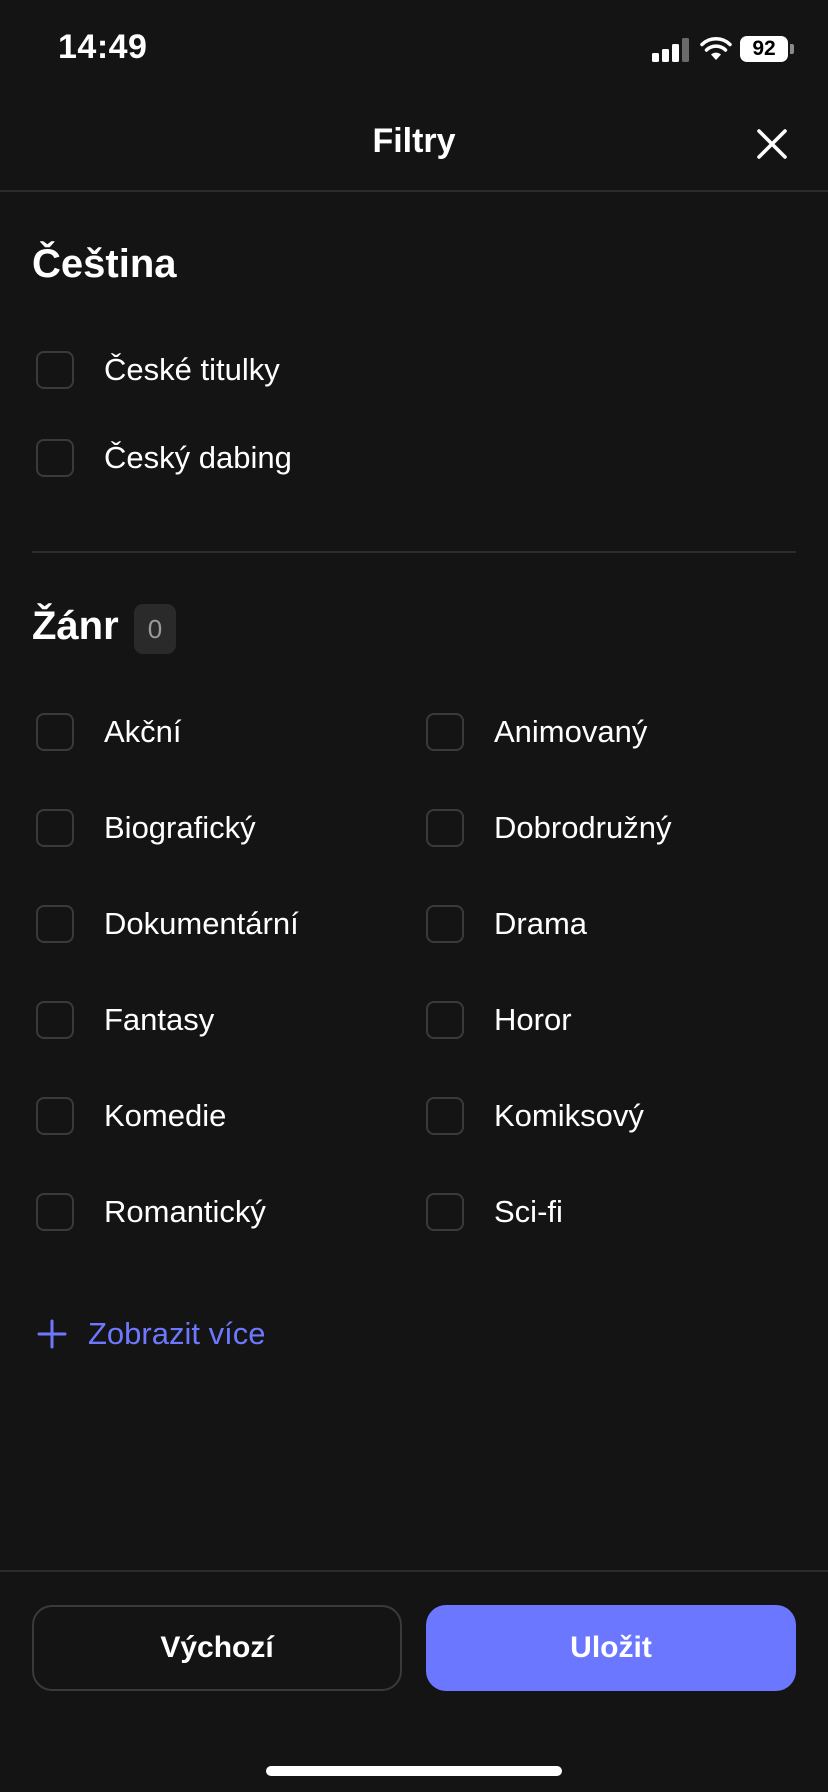  What do you see at coordinates (75, 626) in the screenshot?
I see `genre-section-title: Žánr` at bounding box center [75, 626].